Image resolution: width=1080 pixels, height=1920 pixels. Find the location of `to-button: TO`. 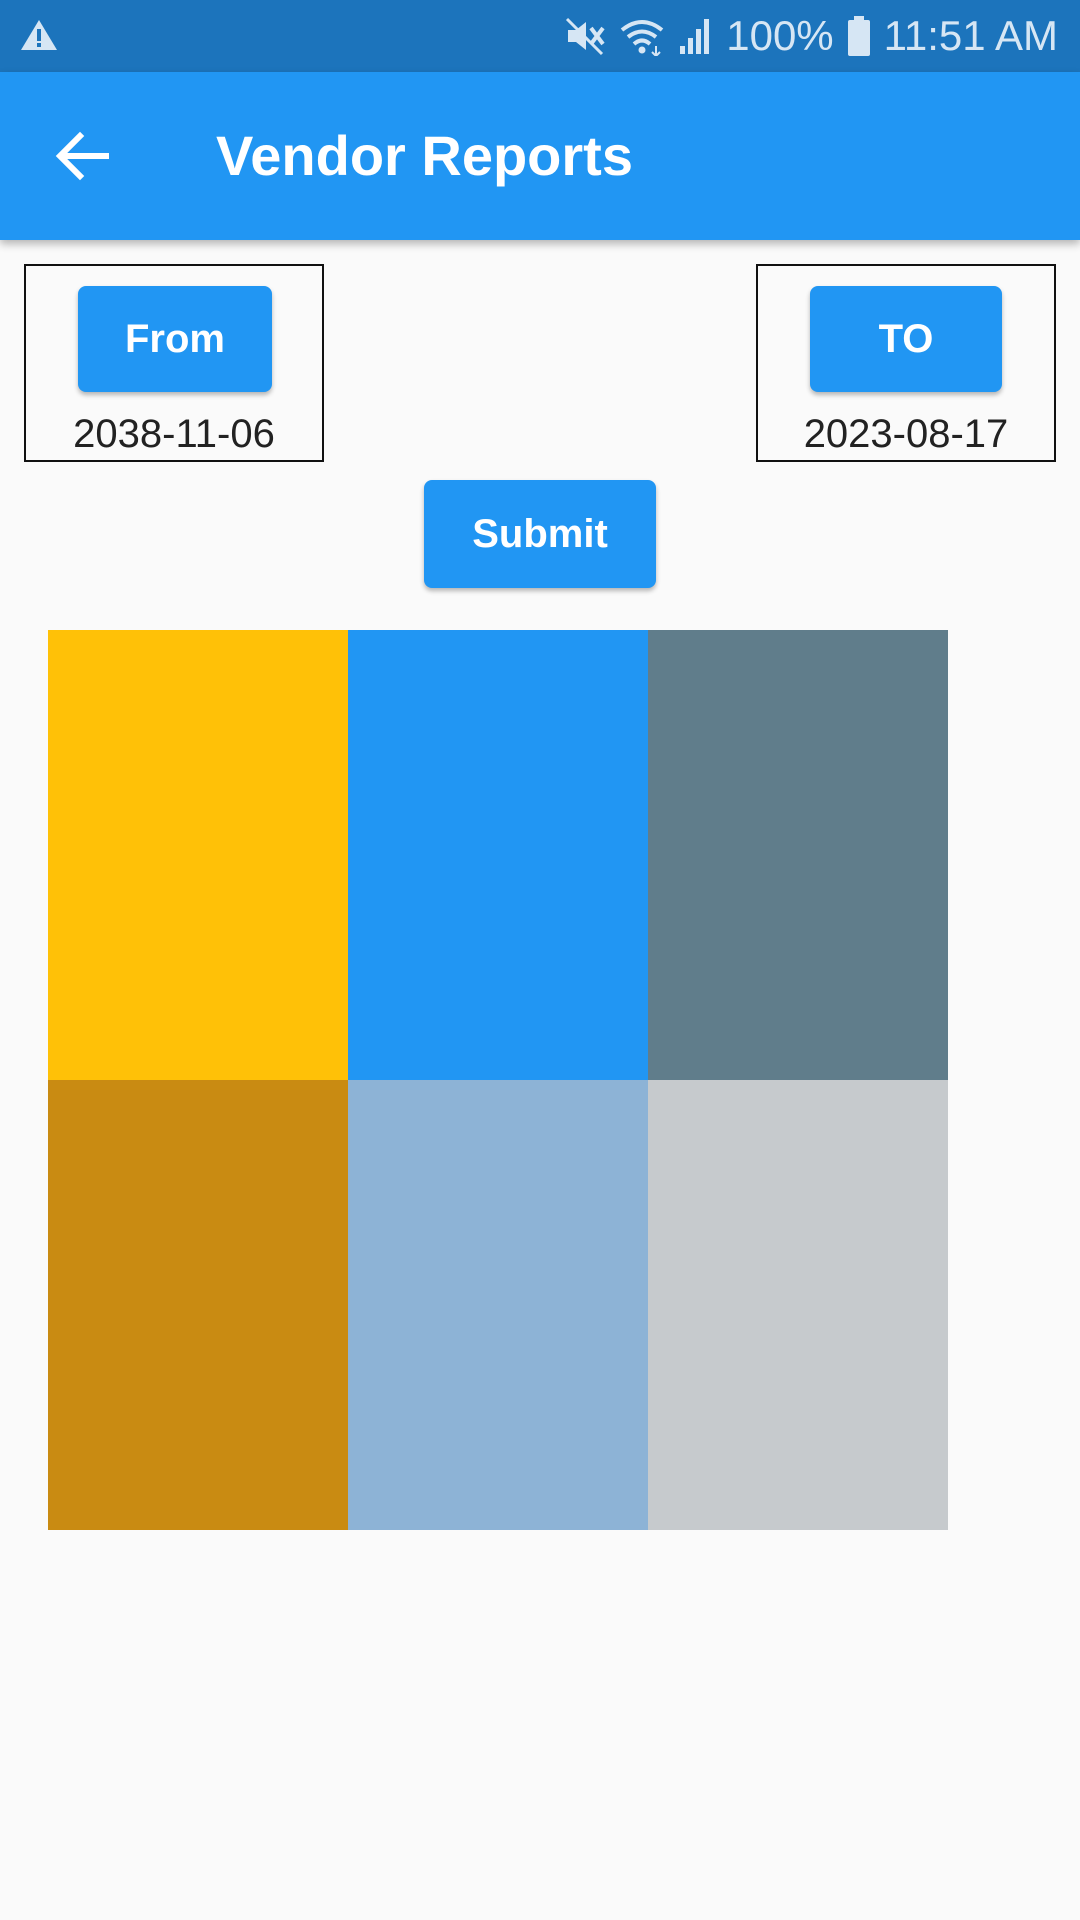

to-button: TO is located at coordinates (906, 339).